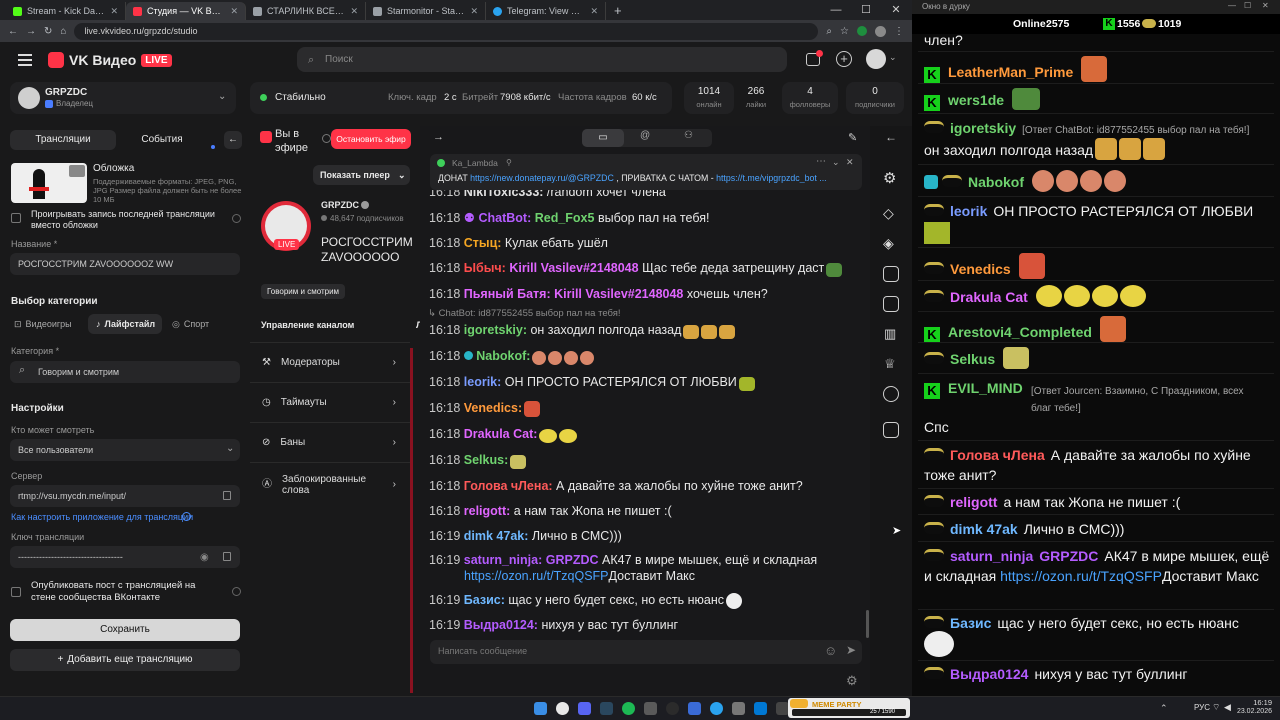 This screenshot has height=720, width=1280. What do you see at coordinates (483, 382) in the screenshot?
I see `message-author: leorik:` at bounding box center [483, 382].